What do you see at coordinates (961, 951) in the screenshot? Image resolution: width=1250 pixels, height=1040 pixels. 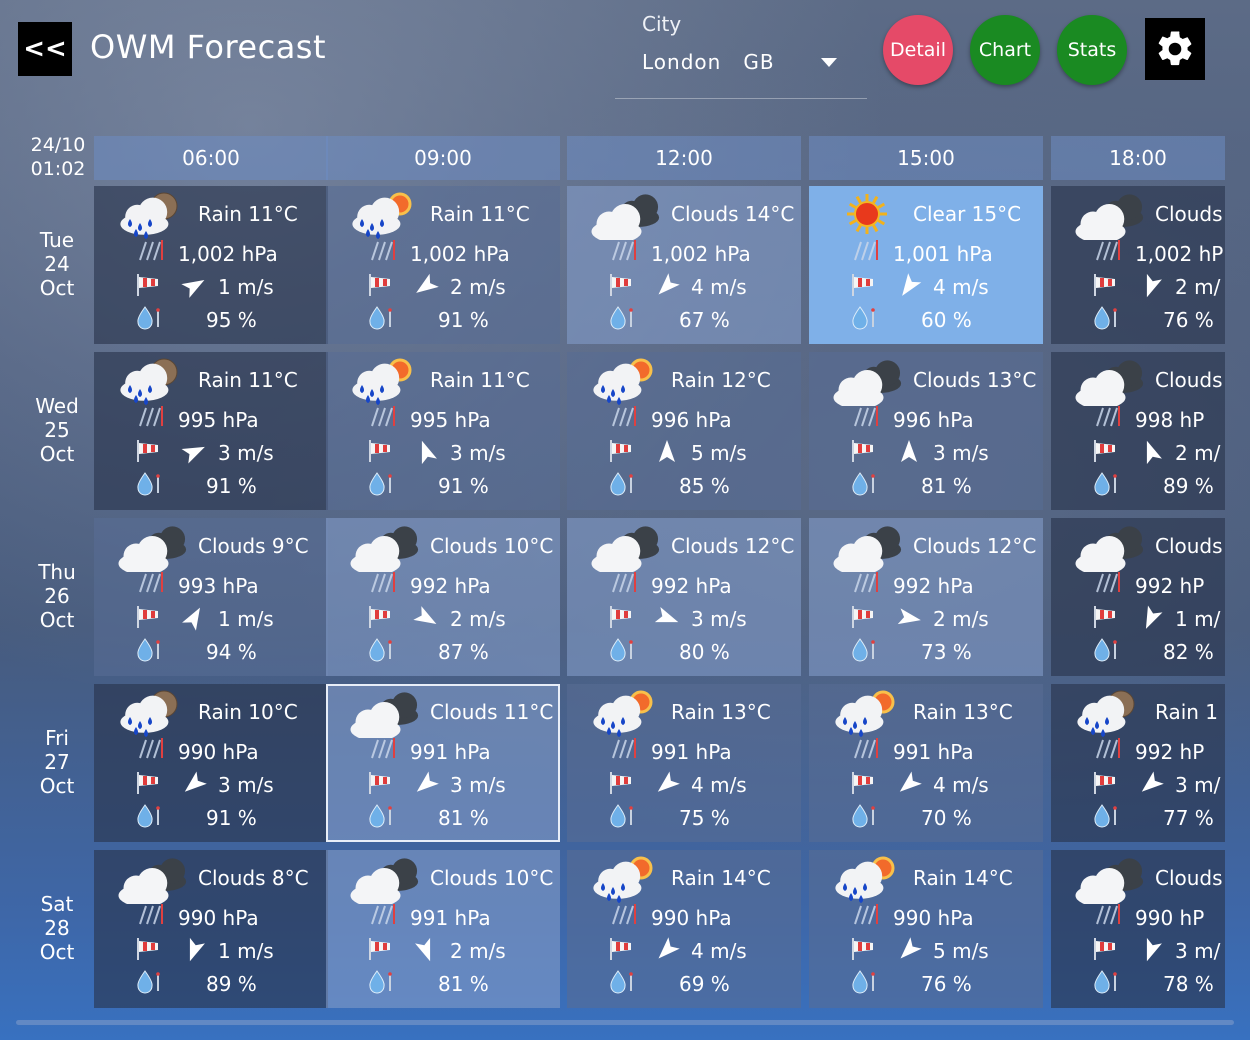 I see `wind-speed-value: 5 m/s` at bounding box center [961, 951].